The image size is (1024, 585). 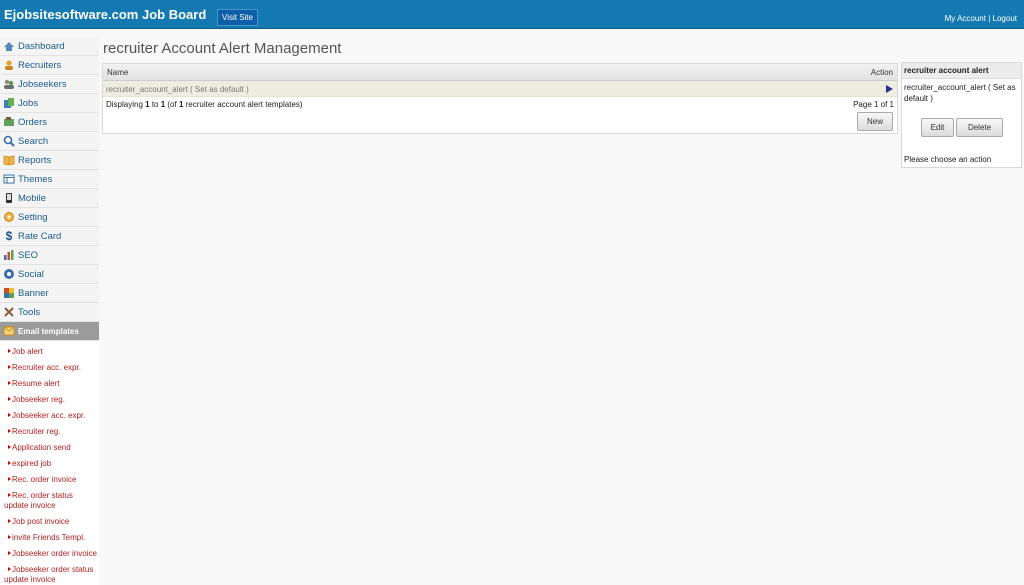 What do you see at coordinates (965, 18) in the screenshot?
I see `my-account-link: My Account` at bounding box center [965, 18].